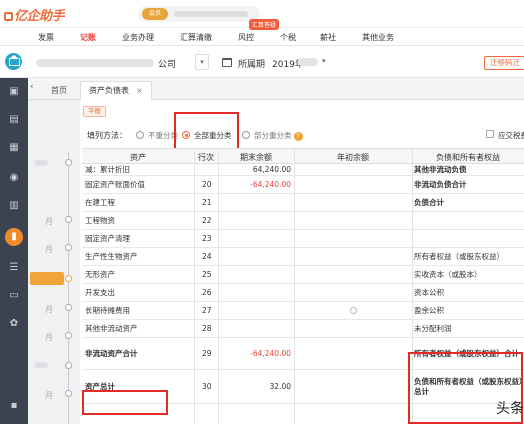  I want to click on table-row: 长期待摊费用 27 盈余公积, so click(303, 311).